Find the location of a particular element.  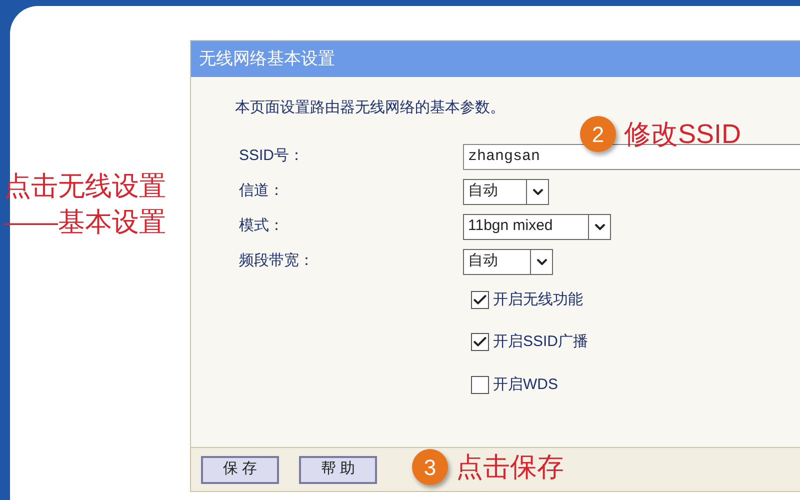

dropdown: 11bgn mixed is located at coordinates (537, 227).